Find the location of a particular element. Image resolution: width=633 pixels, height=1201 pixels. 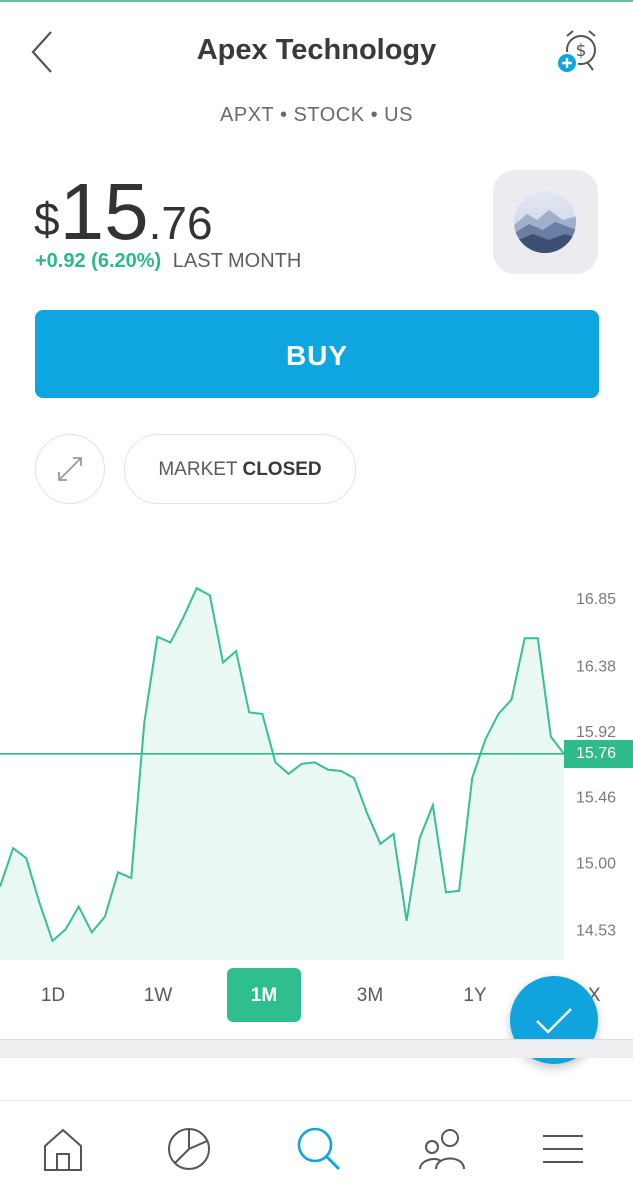

expand-chart-button is located at coordinates (70, 469).